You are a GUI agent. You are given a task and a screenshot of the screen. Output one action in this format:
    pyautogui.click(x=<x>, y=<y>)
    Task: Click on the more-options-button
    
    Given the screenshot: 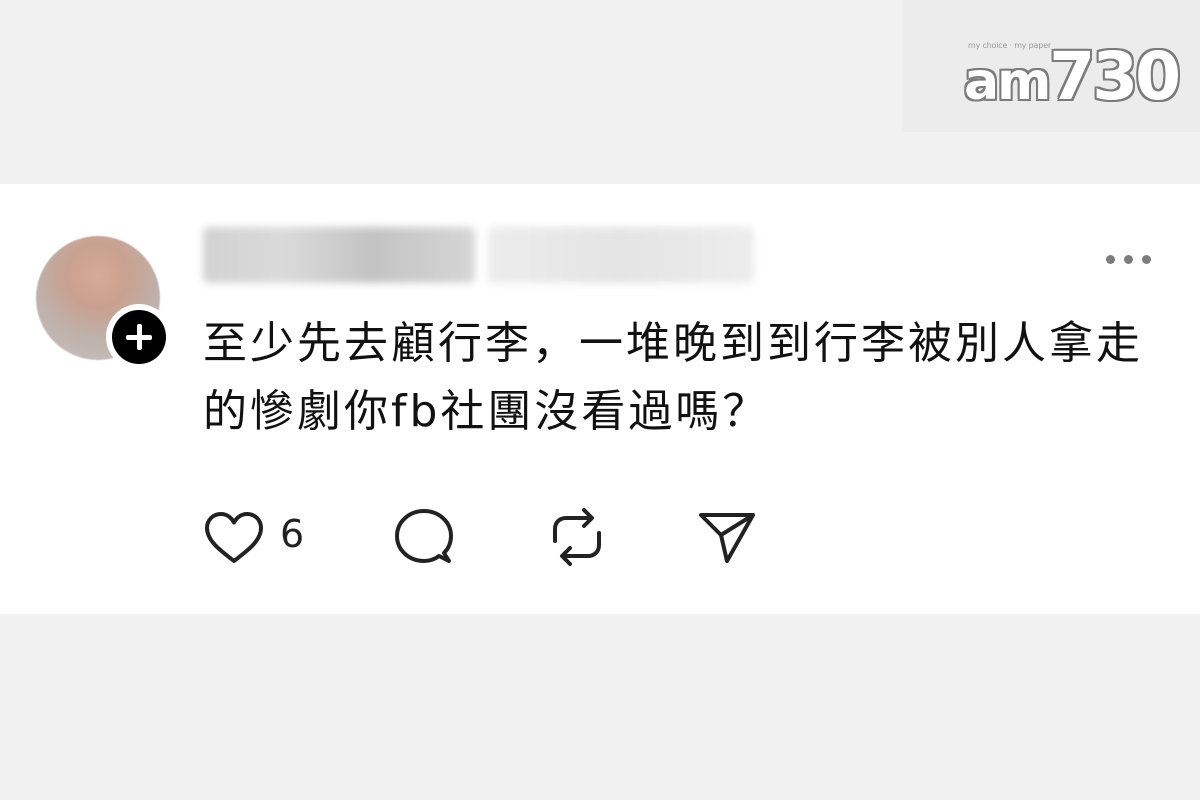 What is the action you would take?
    pyautogui.click(x=1128, y=259)
    